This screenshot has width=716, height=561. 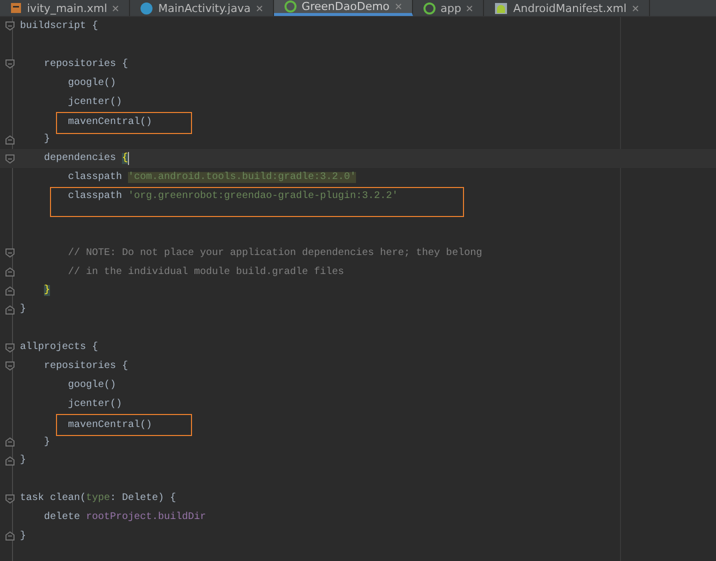 I want to click on android-file-icon, so click(x=501, y=8).